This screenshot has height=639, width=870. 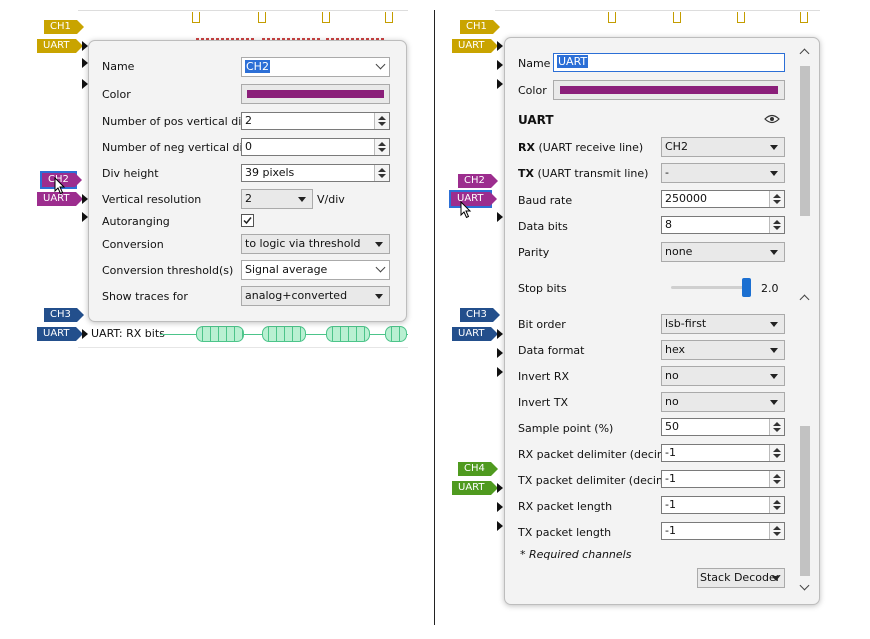 I want to click on txlen-spinbox: -1, so click(x=723, y=531).